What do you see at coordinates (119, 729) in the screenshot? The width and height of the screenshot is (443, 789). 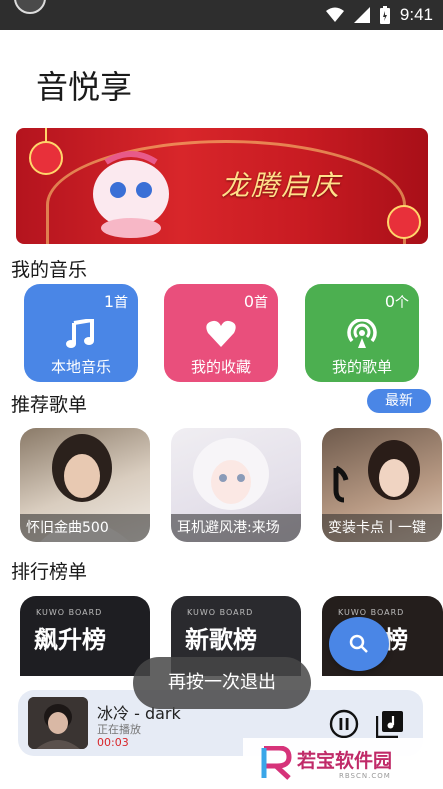 I see `playback-status: 正在播放` at bounding box center [119, 729].